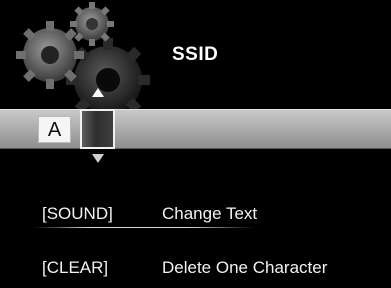 The width and height of the screenshot is (391, 288). What do you see at coordinates (98, 92) in the screenshot?
I see `triangle-up-icon` at bounding box center [98, 92].